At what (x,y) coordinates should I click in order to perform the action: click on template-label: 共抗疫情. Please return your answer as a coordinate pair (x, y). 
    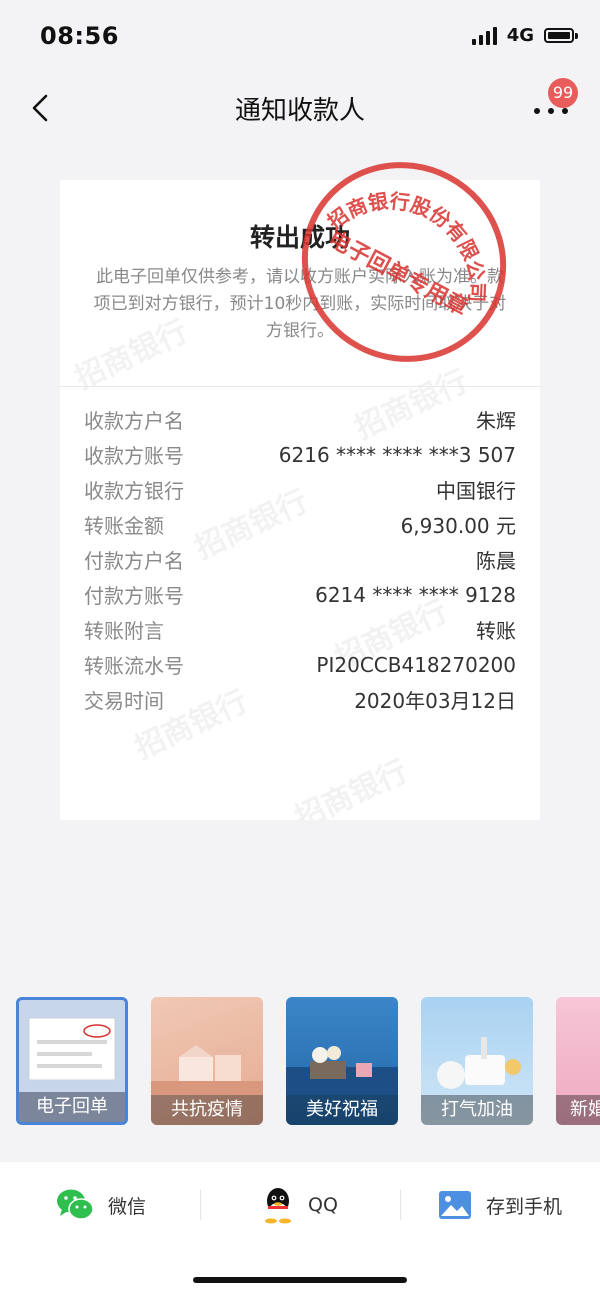
    Looking at the image, I should click on (207, 1110).